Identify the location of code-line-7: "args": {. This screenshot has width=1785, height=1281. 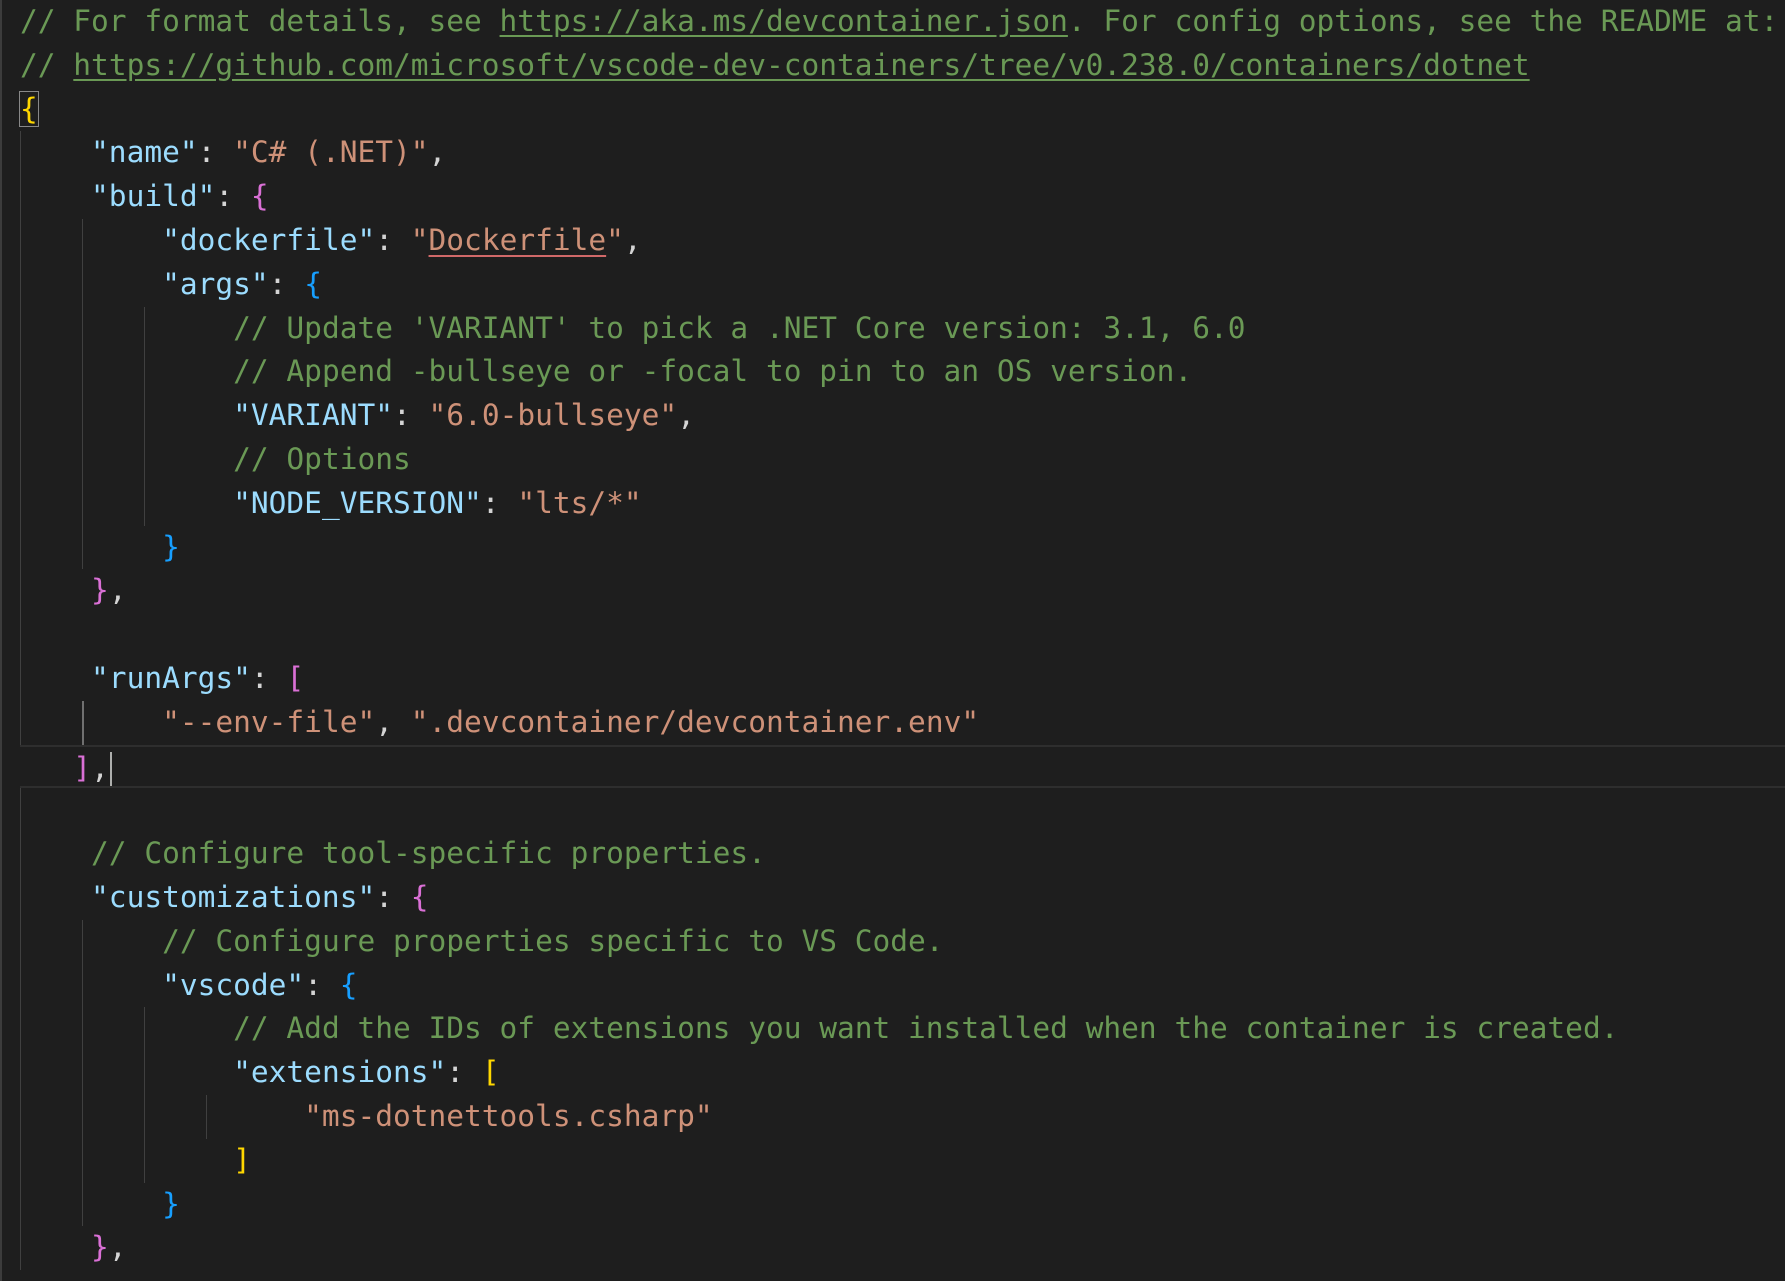
(892, 284).